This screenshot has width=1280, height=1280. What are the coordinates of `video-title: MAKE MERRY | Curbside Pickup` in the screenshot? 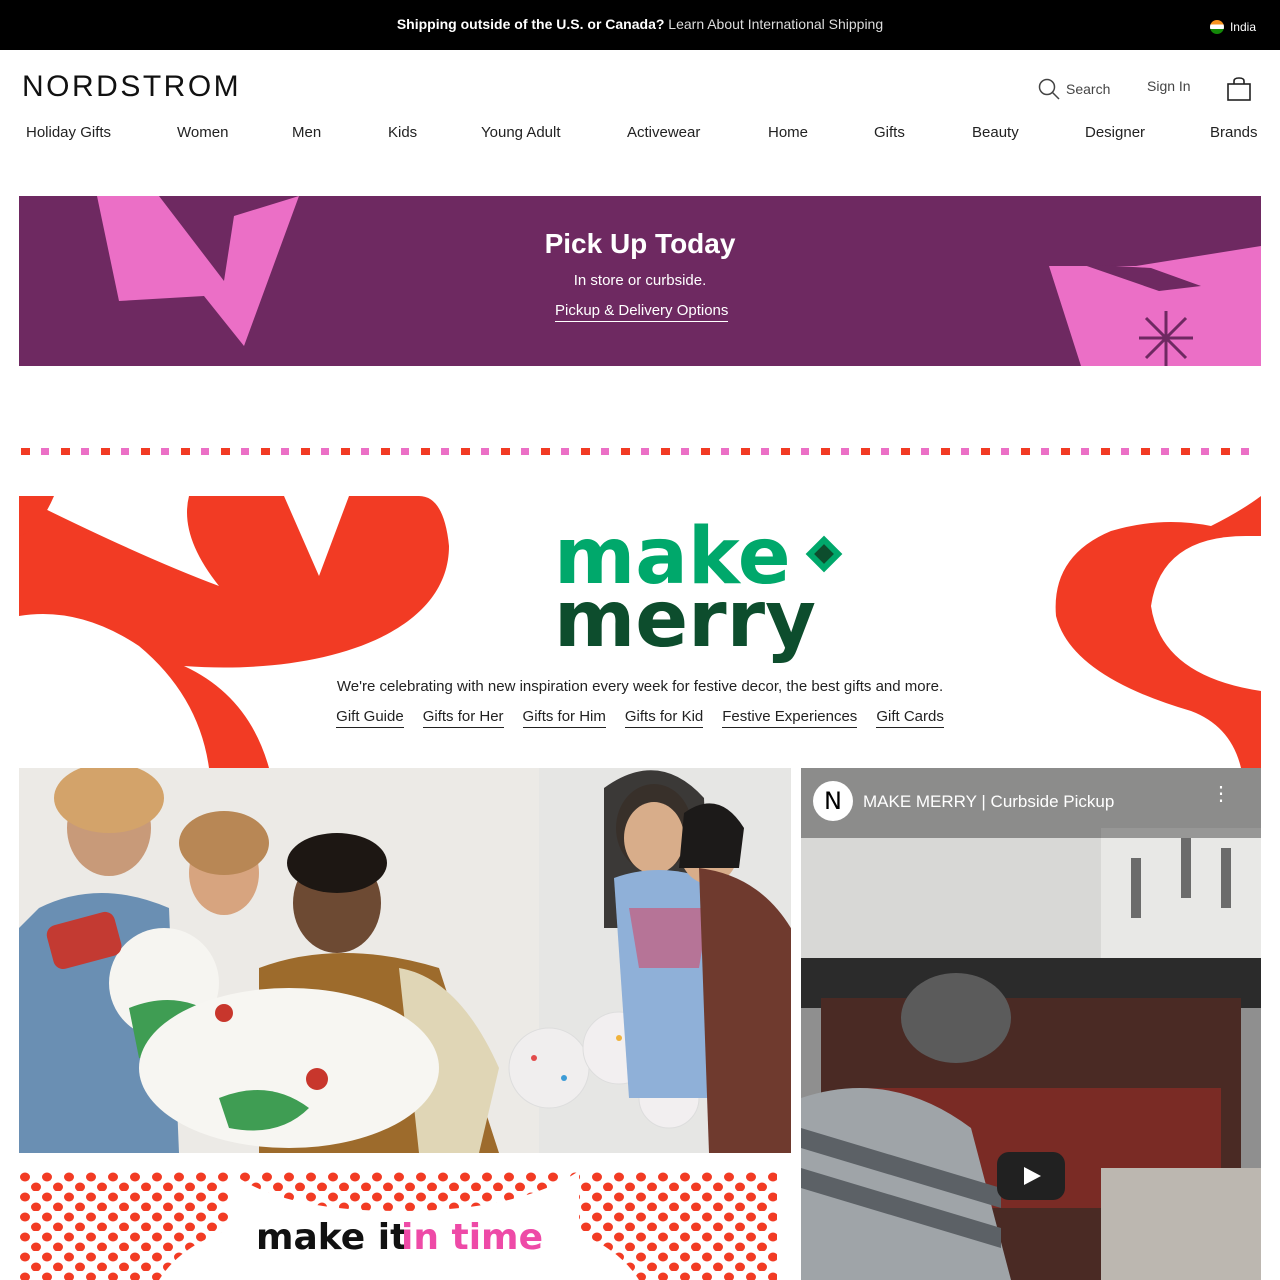 It's located at (988, 802).